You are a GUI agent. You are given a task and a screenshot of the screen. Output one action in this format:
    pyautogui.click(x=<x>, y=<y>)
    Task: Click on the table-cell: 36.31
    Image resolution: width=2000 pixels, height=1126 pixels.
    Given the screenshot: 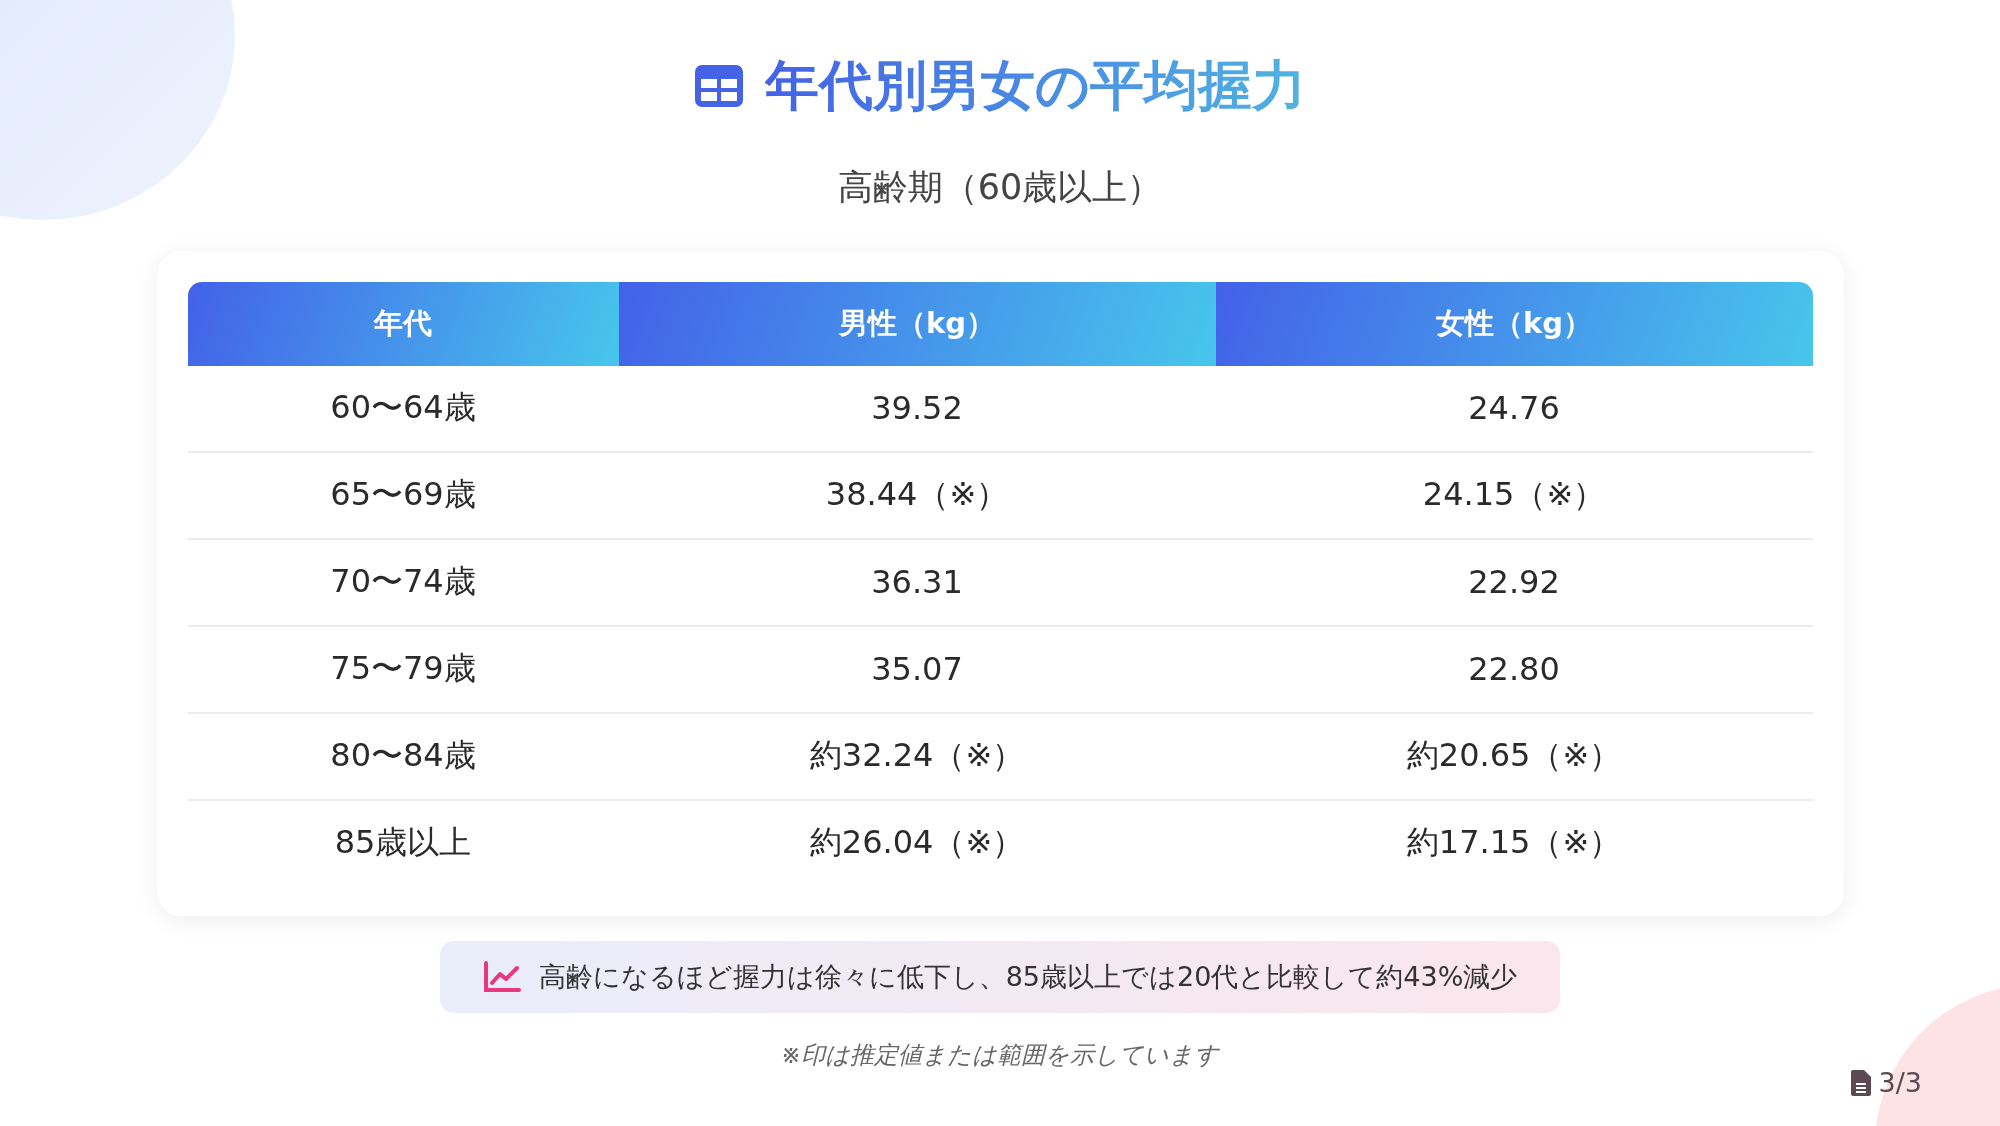 What is the action you would take?
    pyautogui.click(x=917, y=583)
    